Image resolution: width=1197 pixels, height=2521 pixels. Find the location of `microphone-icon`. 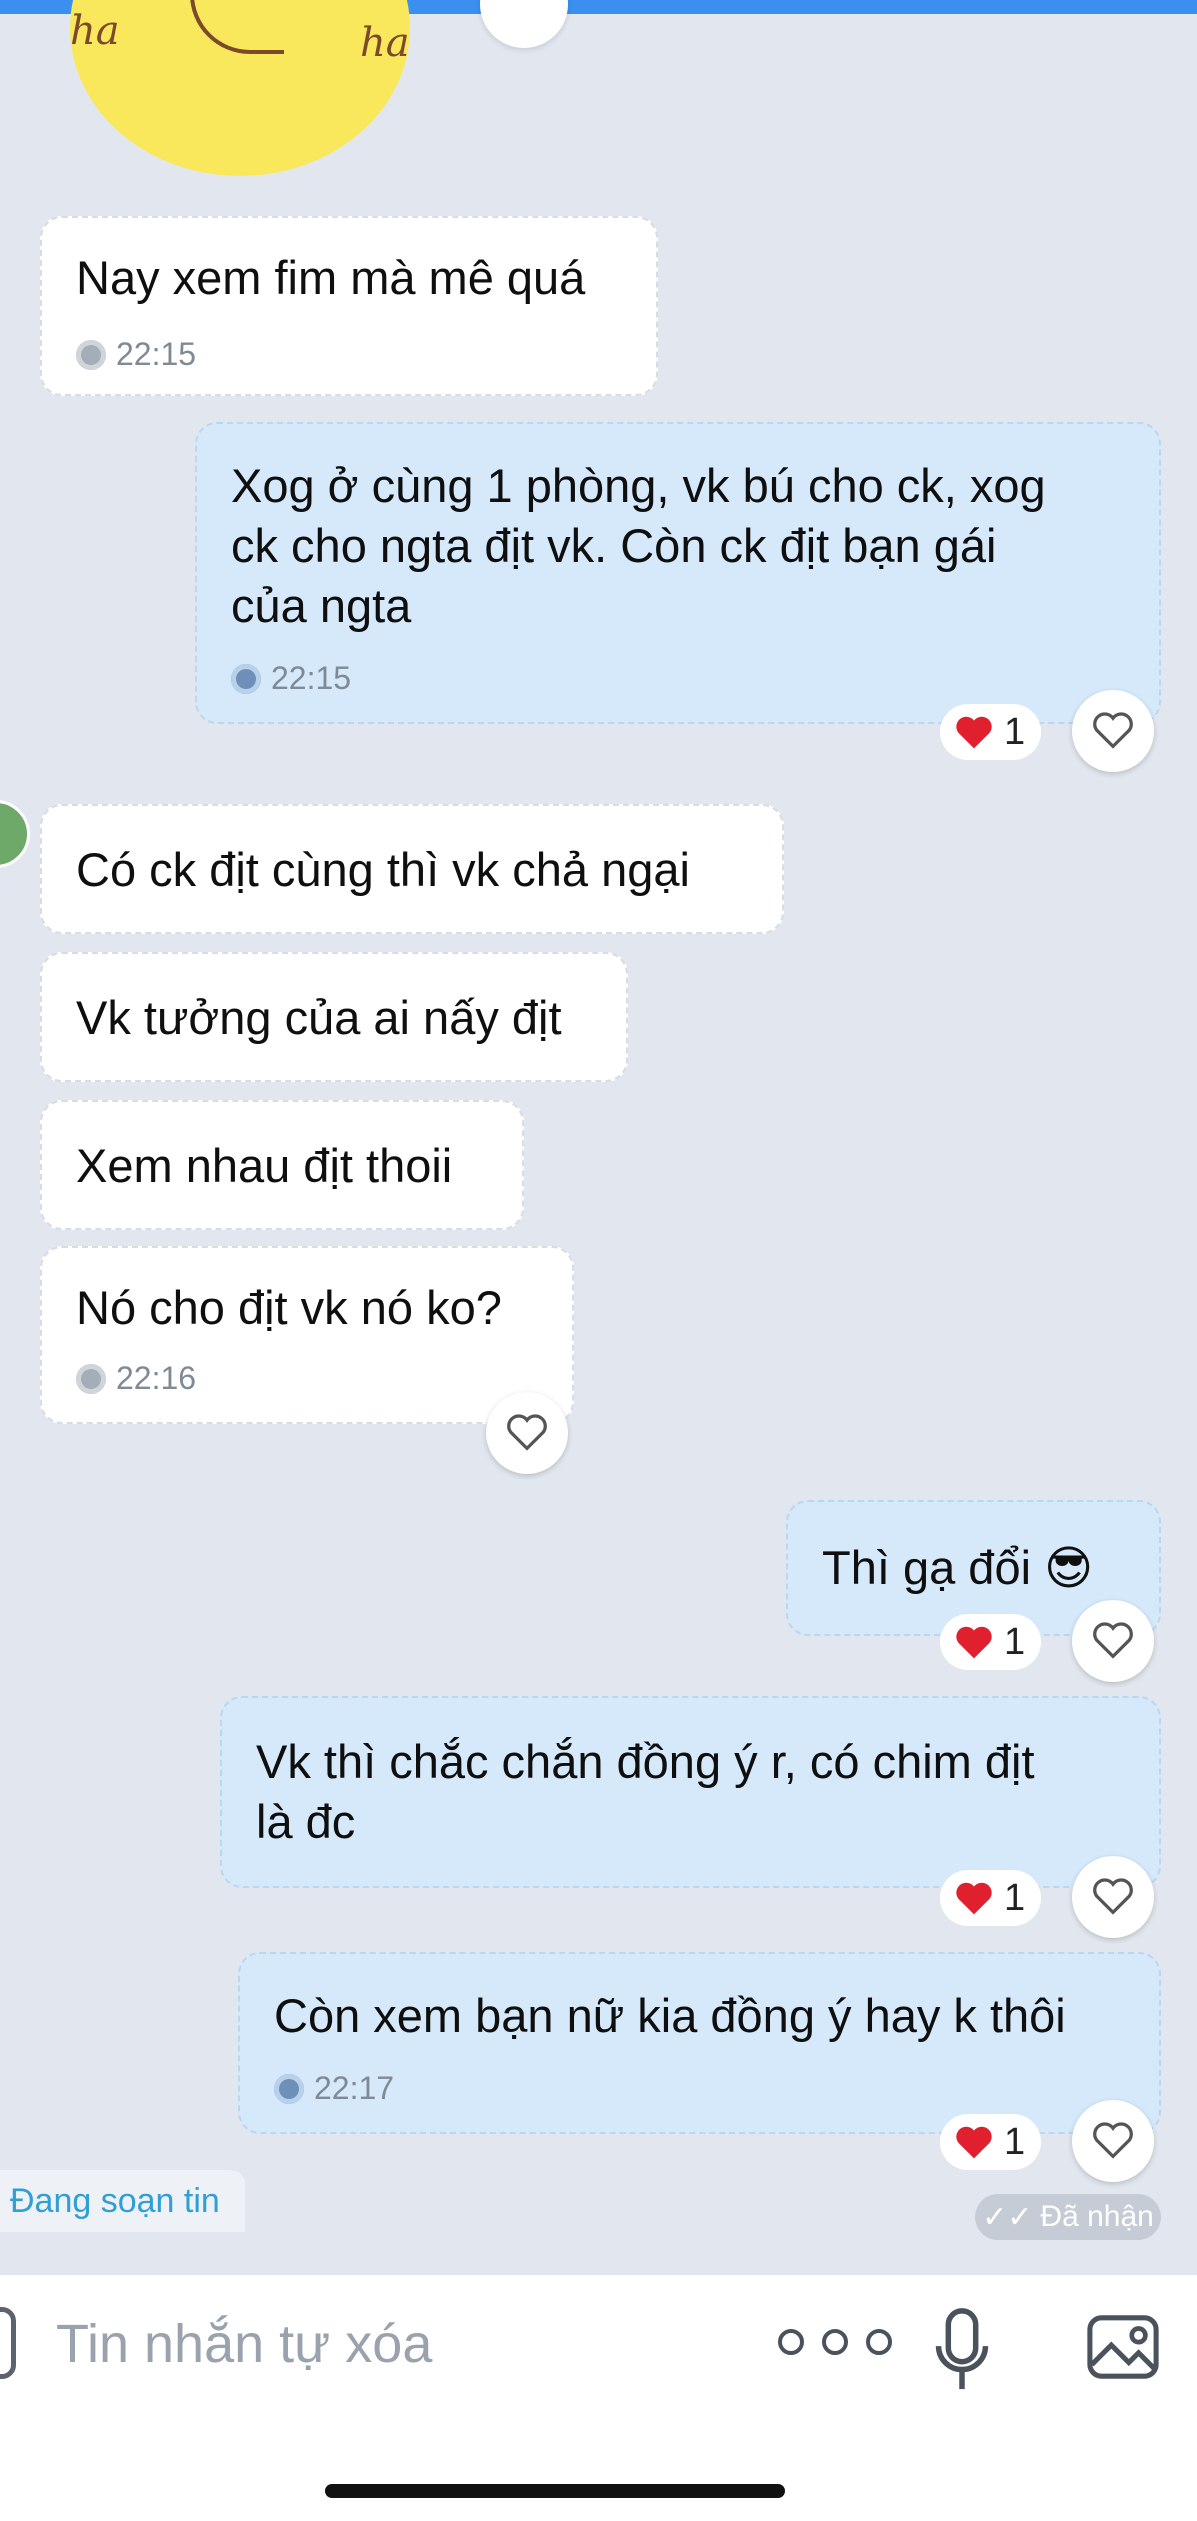

microphone-icon is located at coordinates (962, 2350).